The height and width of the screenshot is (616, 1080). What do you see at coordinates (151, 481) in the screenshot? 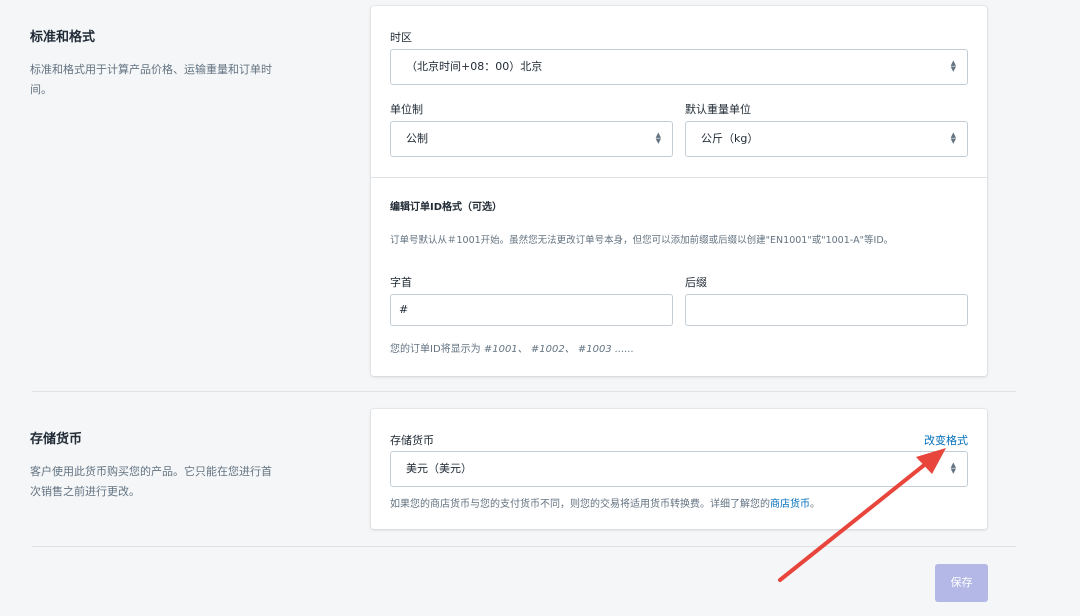
I see `currency-description: 客户使用此货币购买您的产品。它只能在您进行首次销售之前进行更改。` at bounding box center [151, 481].